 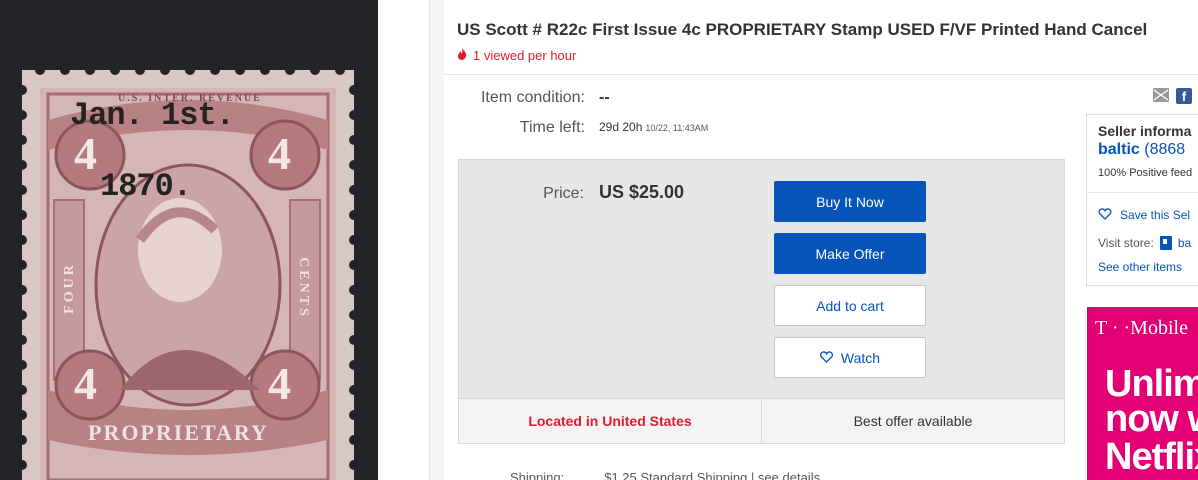 I want to click on save-seller-link: Save this Sel, so click(x=1144, y=215).